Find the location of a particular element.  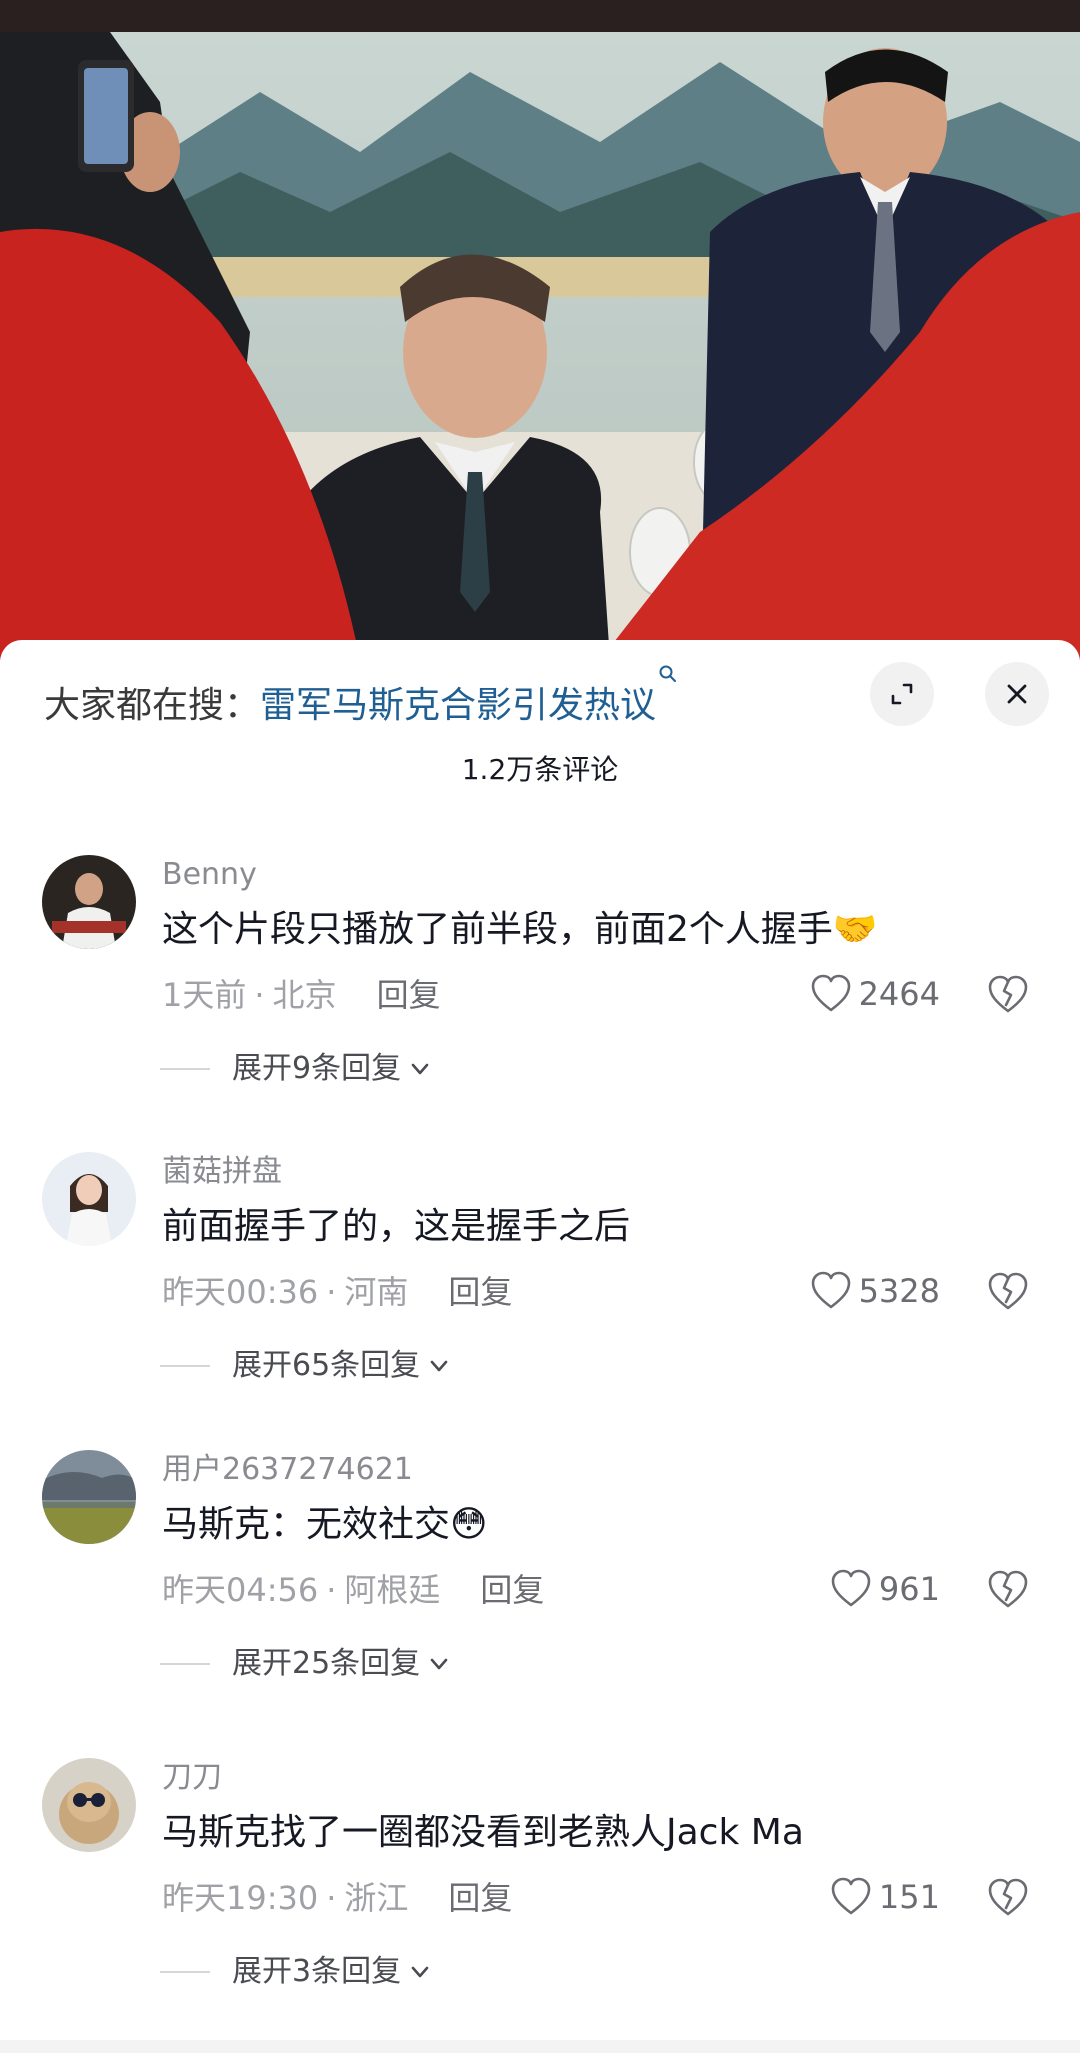

expand-replies-button: 展开3条回复 is located at coordinates (296, 1972).